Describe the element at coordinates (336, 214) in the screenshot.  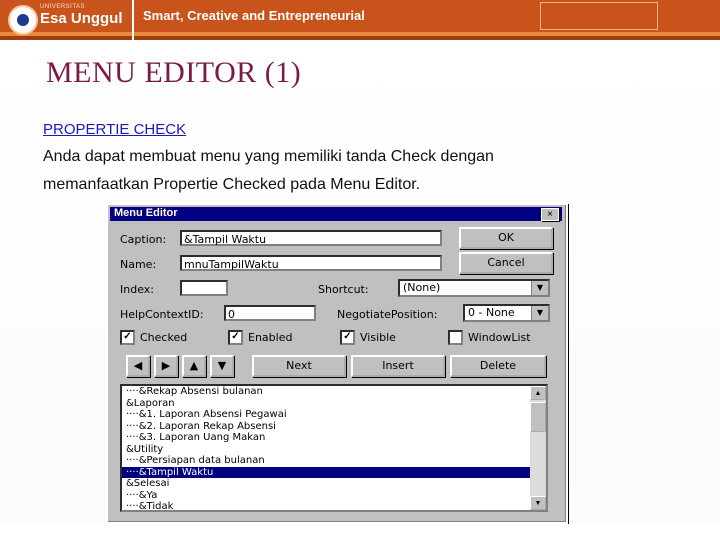
I see `dialog-titlebar: Menu Editor ×` at that location.